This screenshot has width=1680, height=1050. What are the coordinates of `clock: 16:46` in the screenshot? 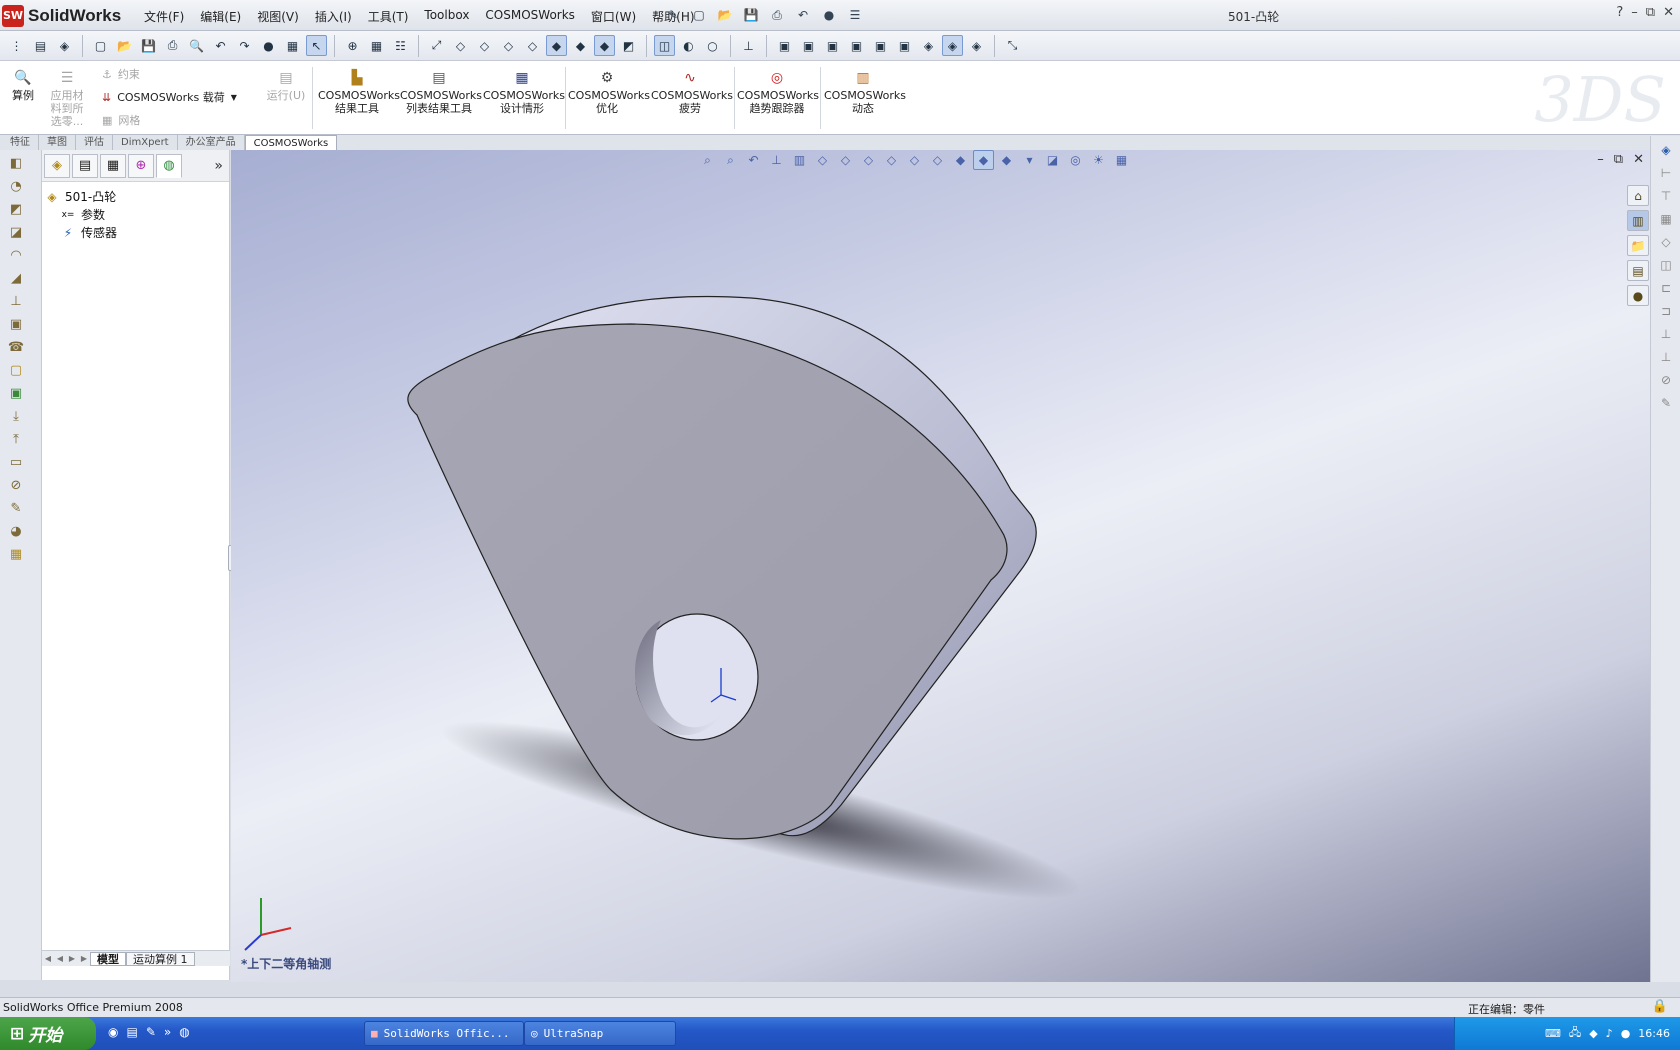 It's located at (1654, 1033).